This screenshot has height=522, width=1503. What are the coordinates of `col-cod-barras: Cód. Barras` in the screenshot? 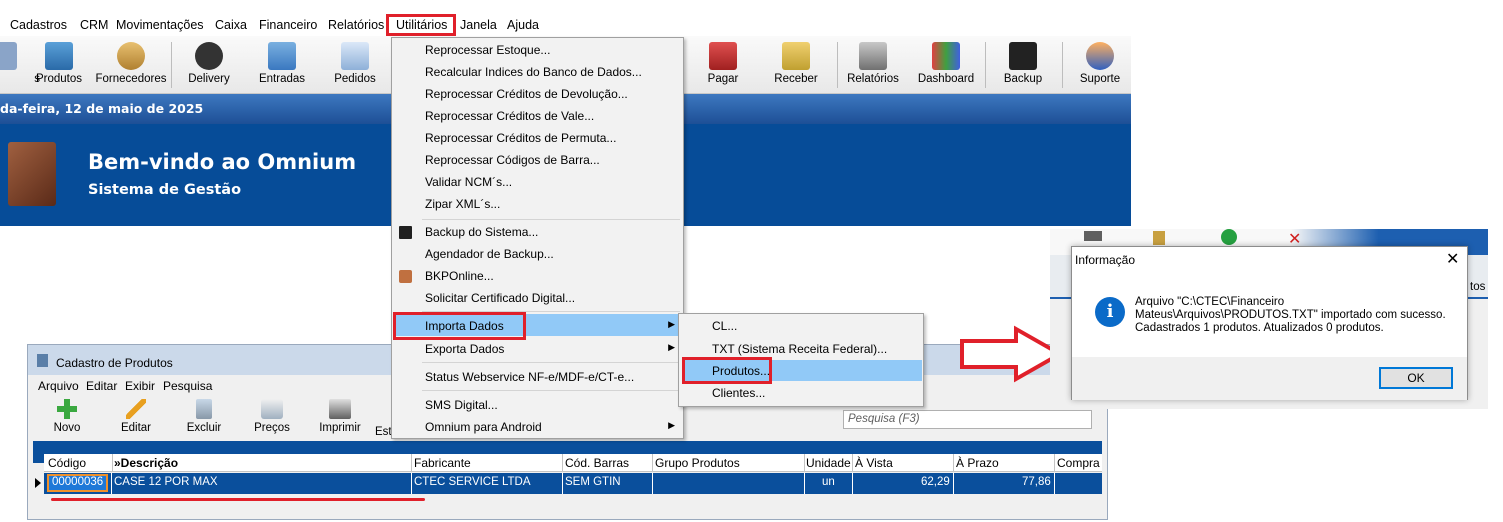 It's located at (597, 463).